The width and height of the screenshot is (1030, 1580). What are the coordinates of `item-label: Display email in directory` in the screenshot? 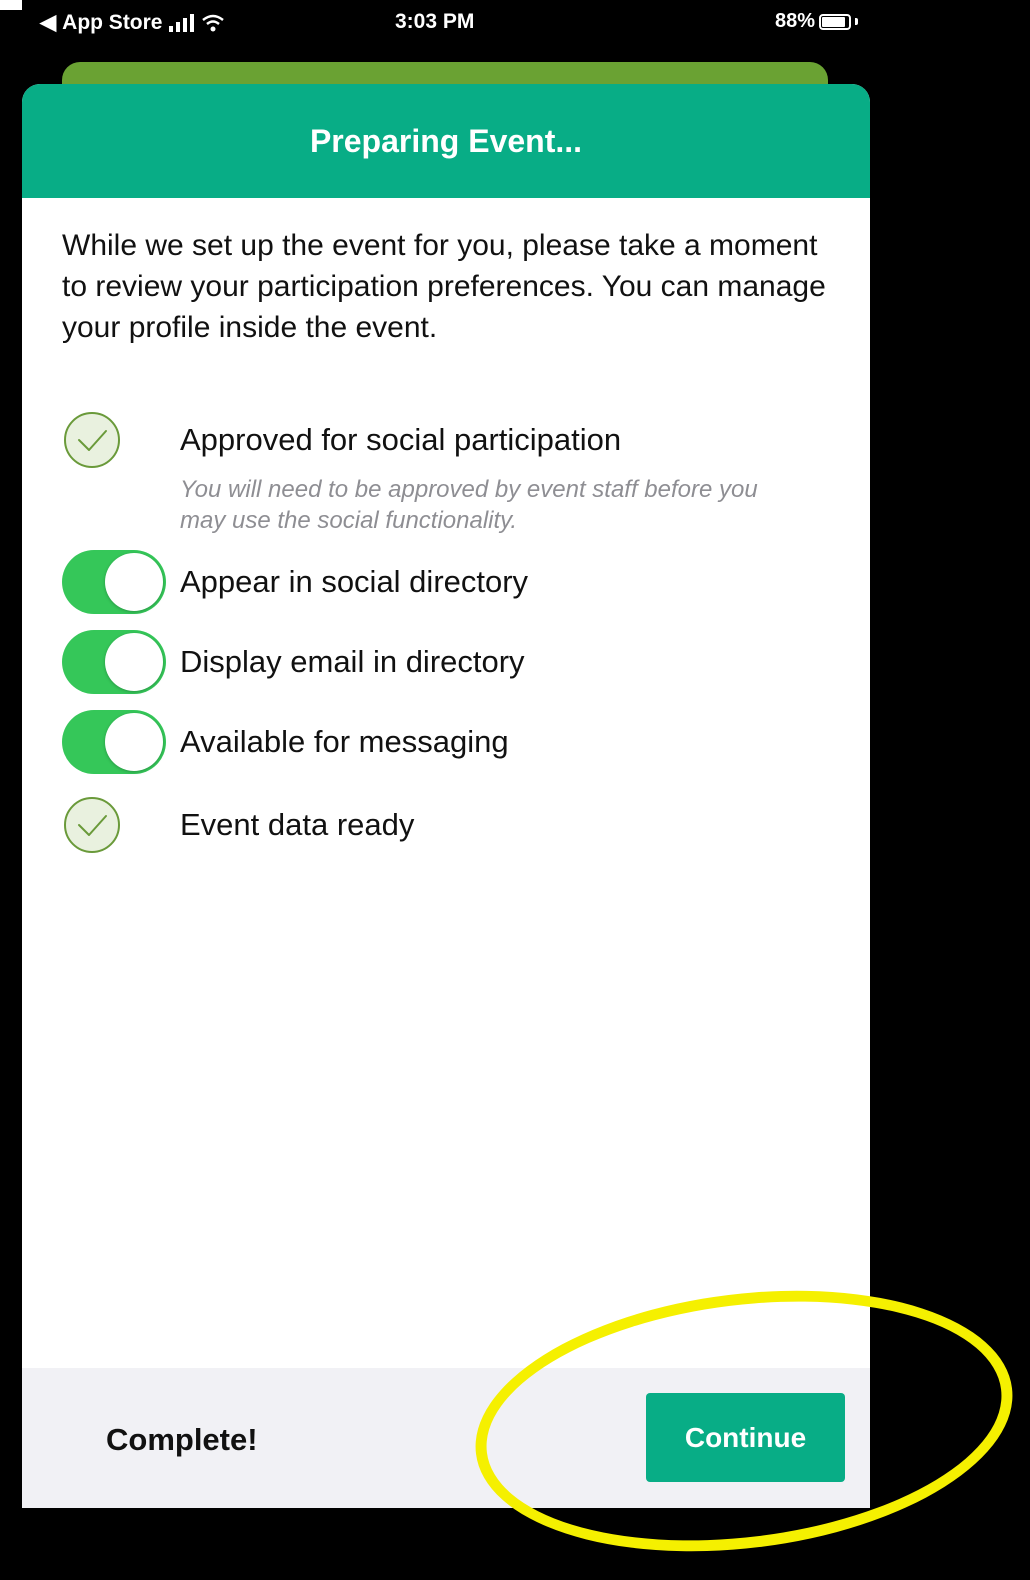 It's located at (352, 661).